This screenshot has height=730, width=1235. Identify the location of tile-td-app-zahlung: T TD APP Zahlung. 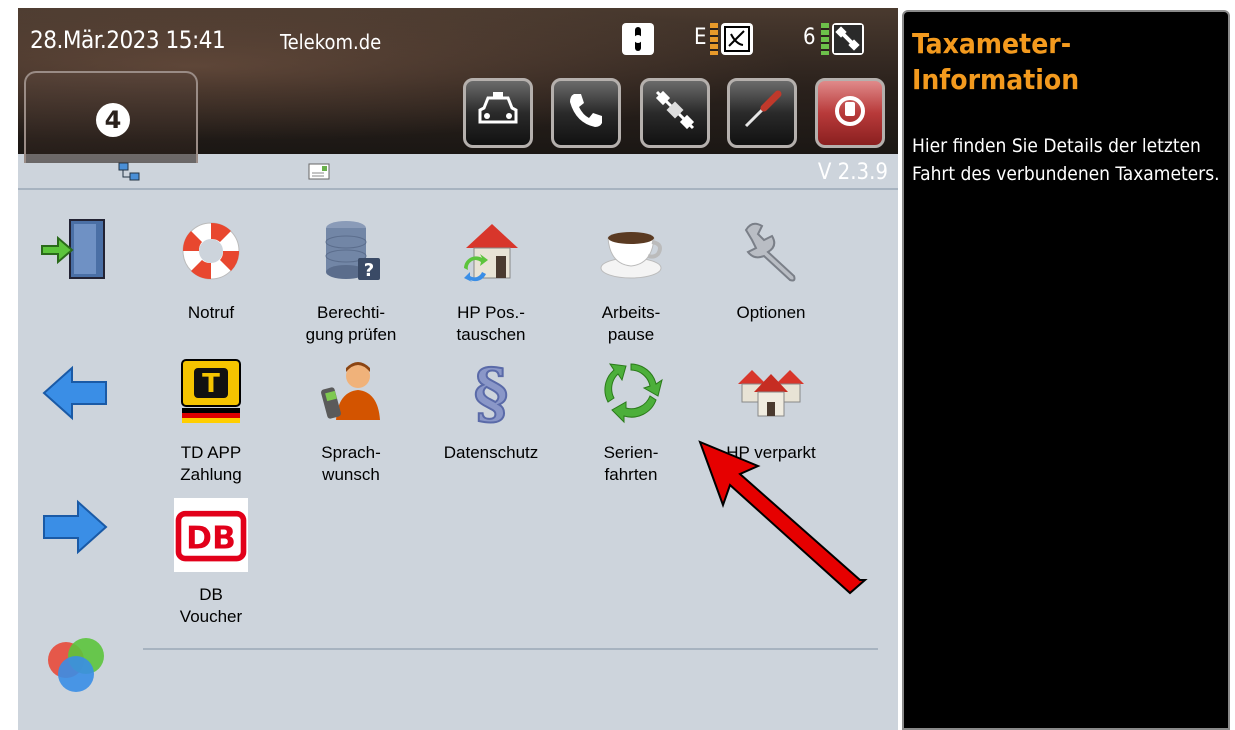
(211, 422).